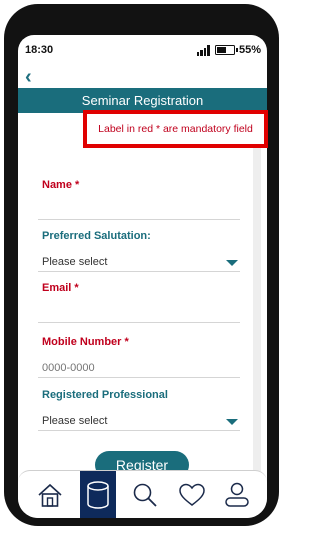  Describe the element at coordinates (257, 292) in the screenshot. I see `scrollbar` at that location.